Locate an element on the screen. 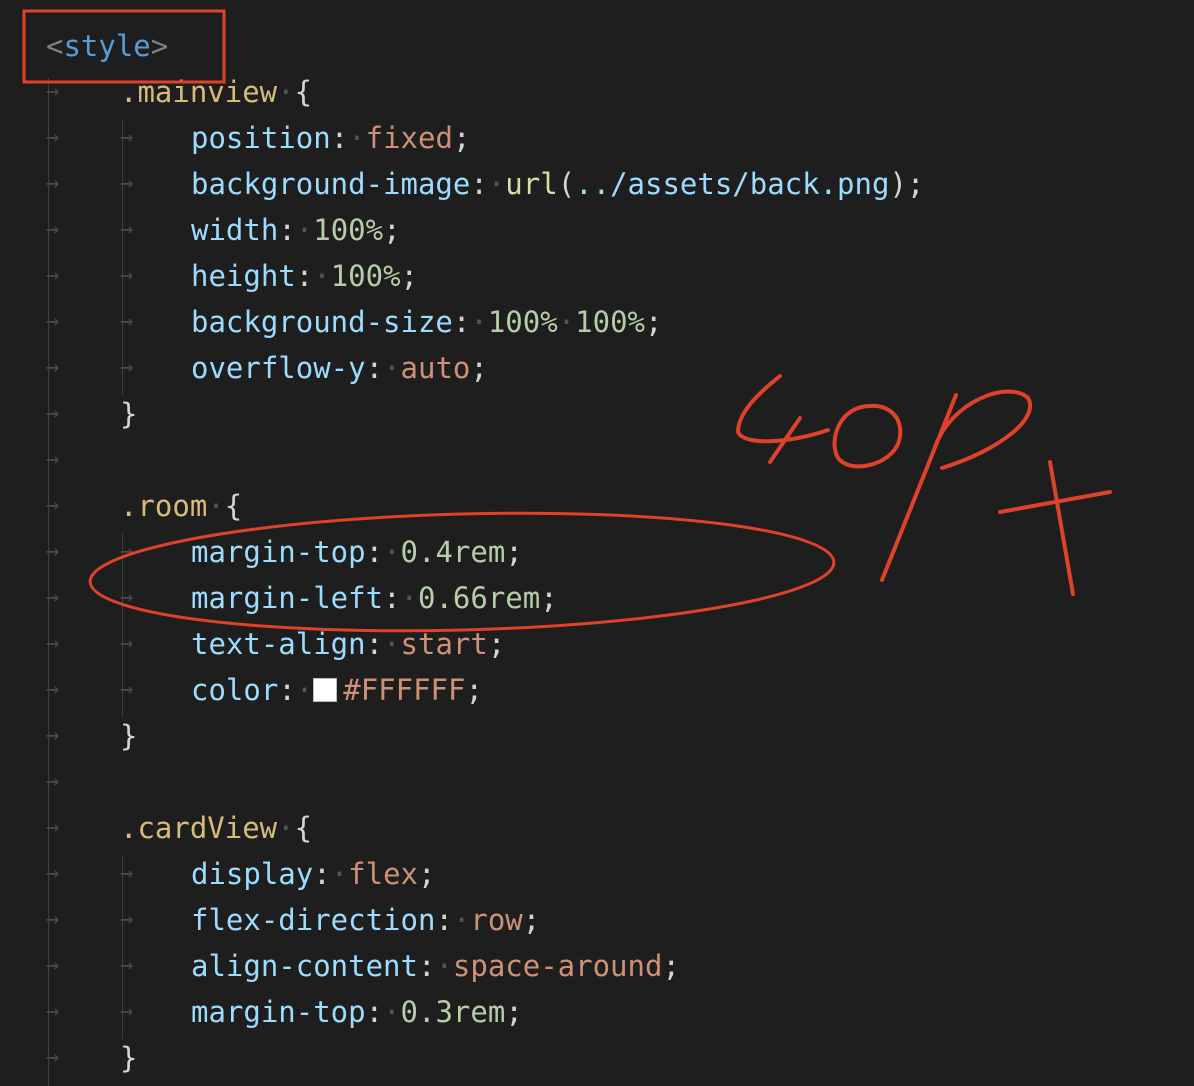  css-function: url is located at coordinates (531, 184).